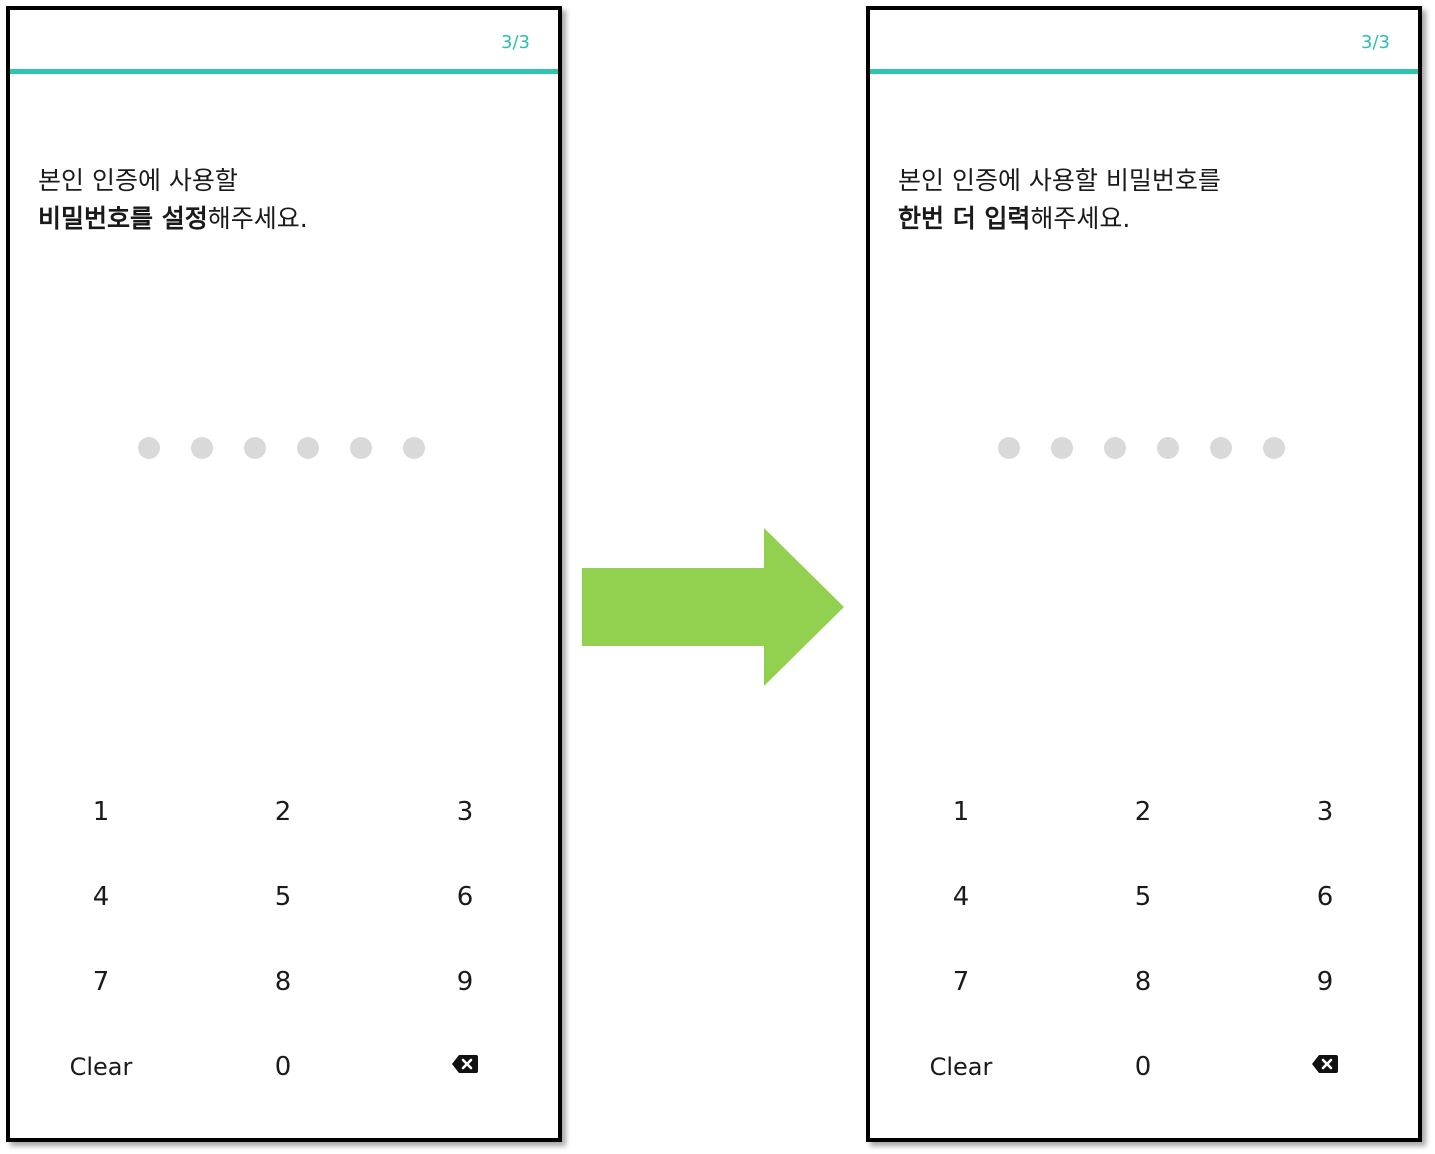 This screenshot has height=1154, width=1435. I want to click on instruction-text: 본인 인증에 사용할 비밀번호를 한번 더 입력해주세요., so click(1059, 200).